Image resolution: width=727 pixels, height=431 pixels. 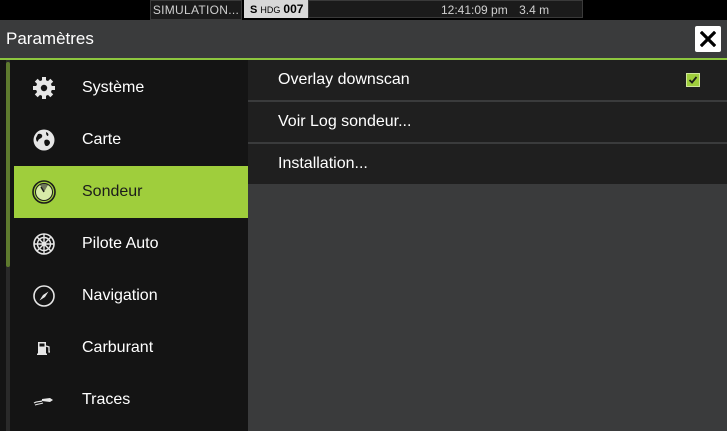 I want to click on checkmark-icon, so click(x=693, y=80).